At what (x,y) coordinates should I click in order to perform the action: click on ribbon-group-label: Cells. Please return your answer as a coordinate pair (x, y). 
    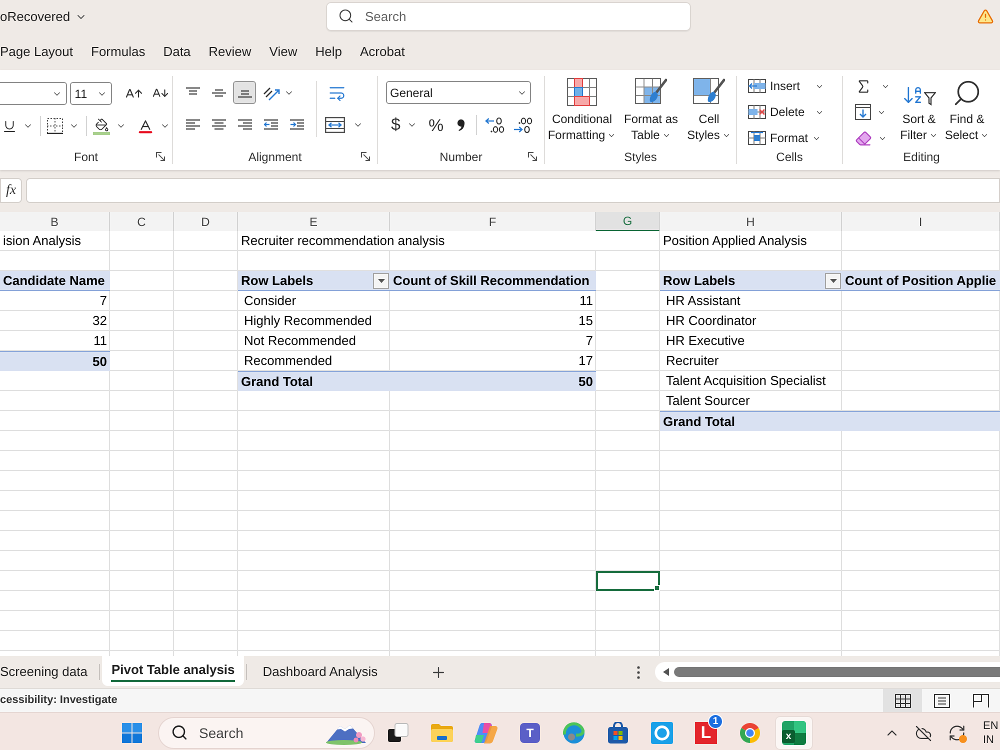
    Looking at the image, I should click on (789, 157).